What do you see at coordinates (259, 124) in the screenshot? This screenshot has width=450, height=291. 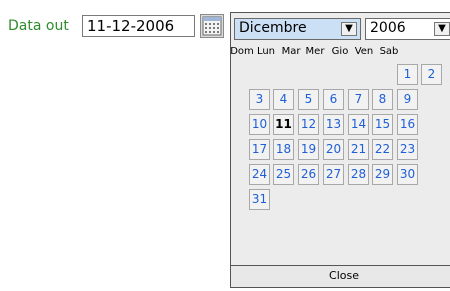 I see `calendar-day: 10` at bounding box center [259, 124].